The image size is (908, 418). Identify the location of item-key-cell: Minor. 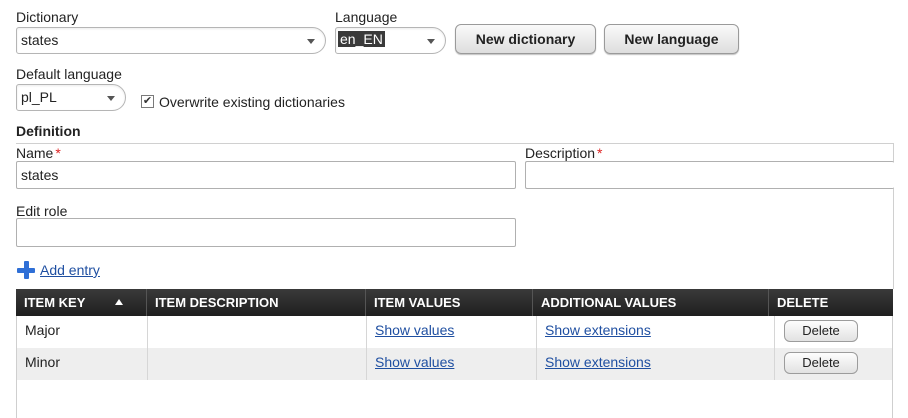
(43, 362).